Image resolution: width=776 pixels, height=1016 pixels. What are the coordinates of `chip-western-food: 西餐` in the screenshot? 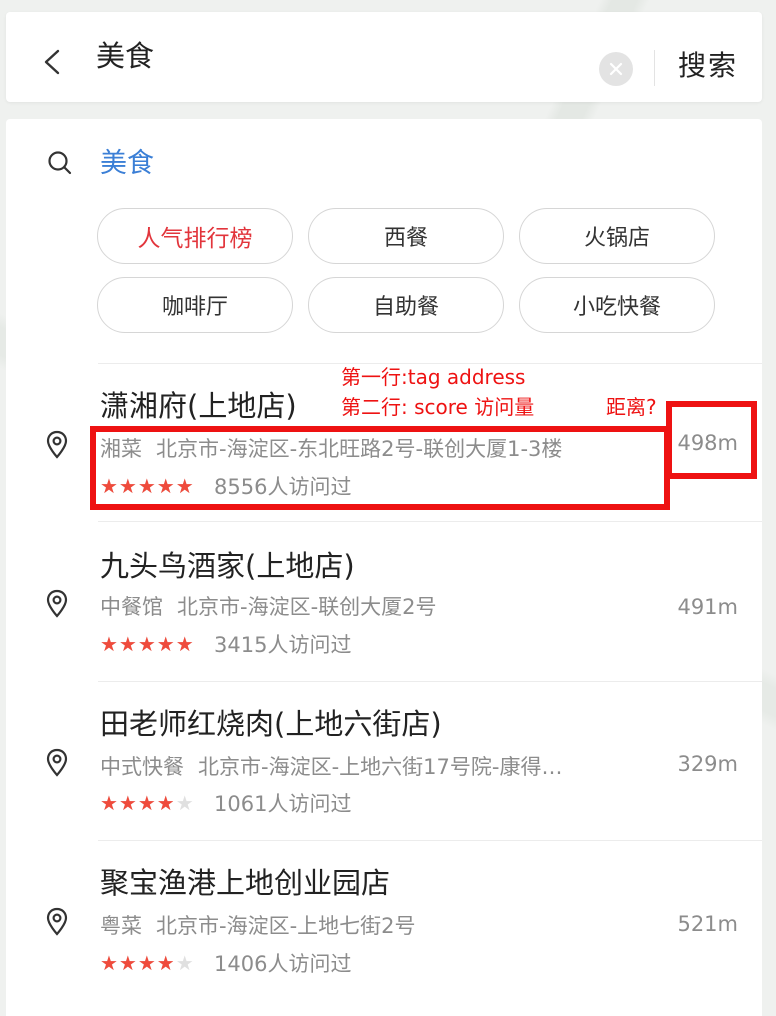 It's located at (406, 236).